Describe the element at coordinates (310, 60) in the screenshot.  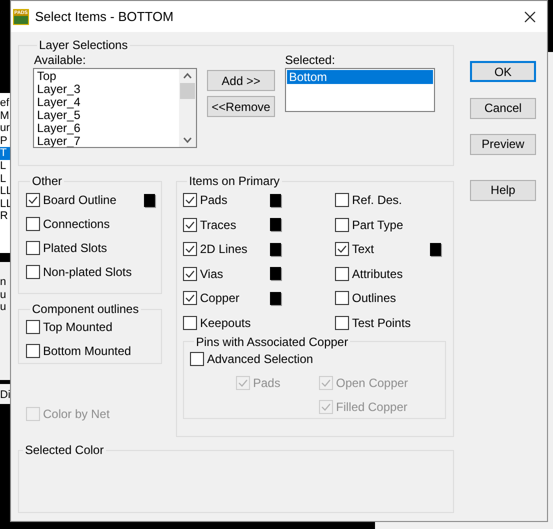
I see `field-label: Selected:` at that location.